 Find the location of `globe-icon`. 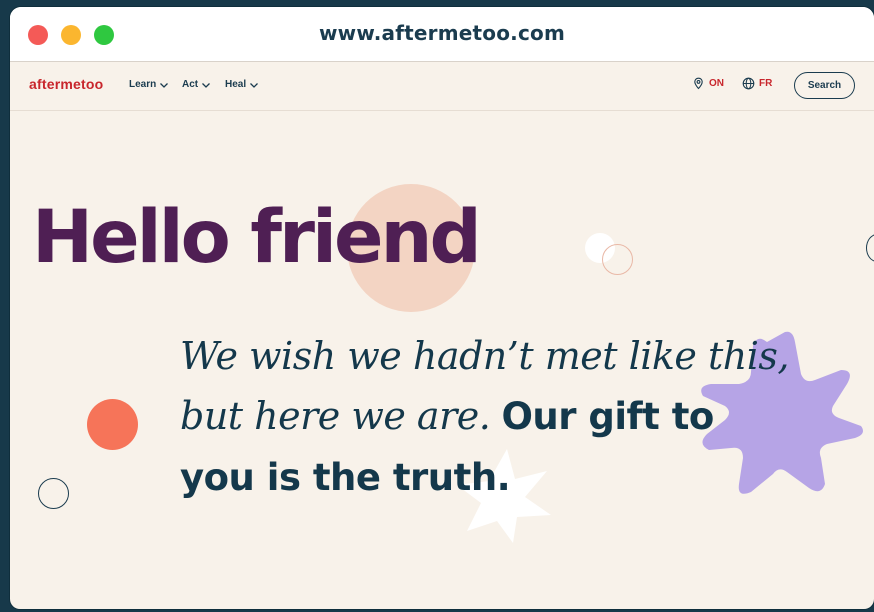

globe-icon is located at coordinates (748, 83).